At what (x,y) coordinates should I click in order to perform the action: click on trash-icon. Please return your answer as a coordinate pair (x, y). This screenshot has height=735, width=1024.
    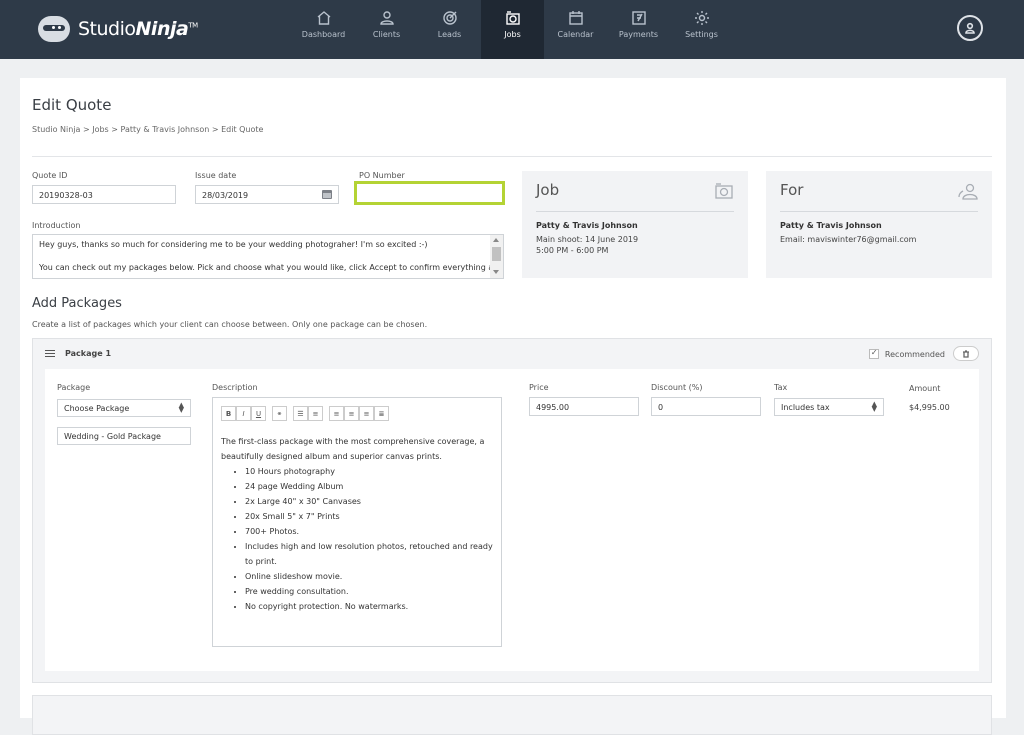
    Looking at the image, I should click on (966, 353).